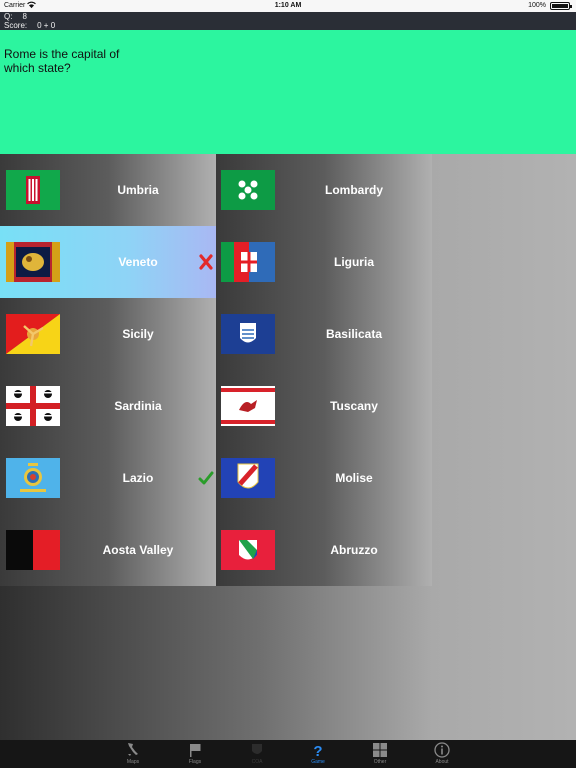 This screenshot has height=768, width=576. I want to click on answer-label: Lombardy, so click(353, 190).